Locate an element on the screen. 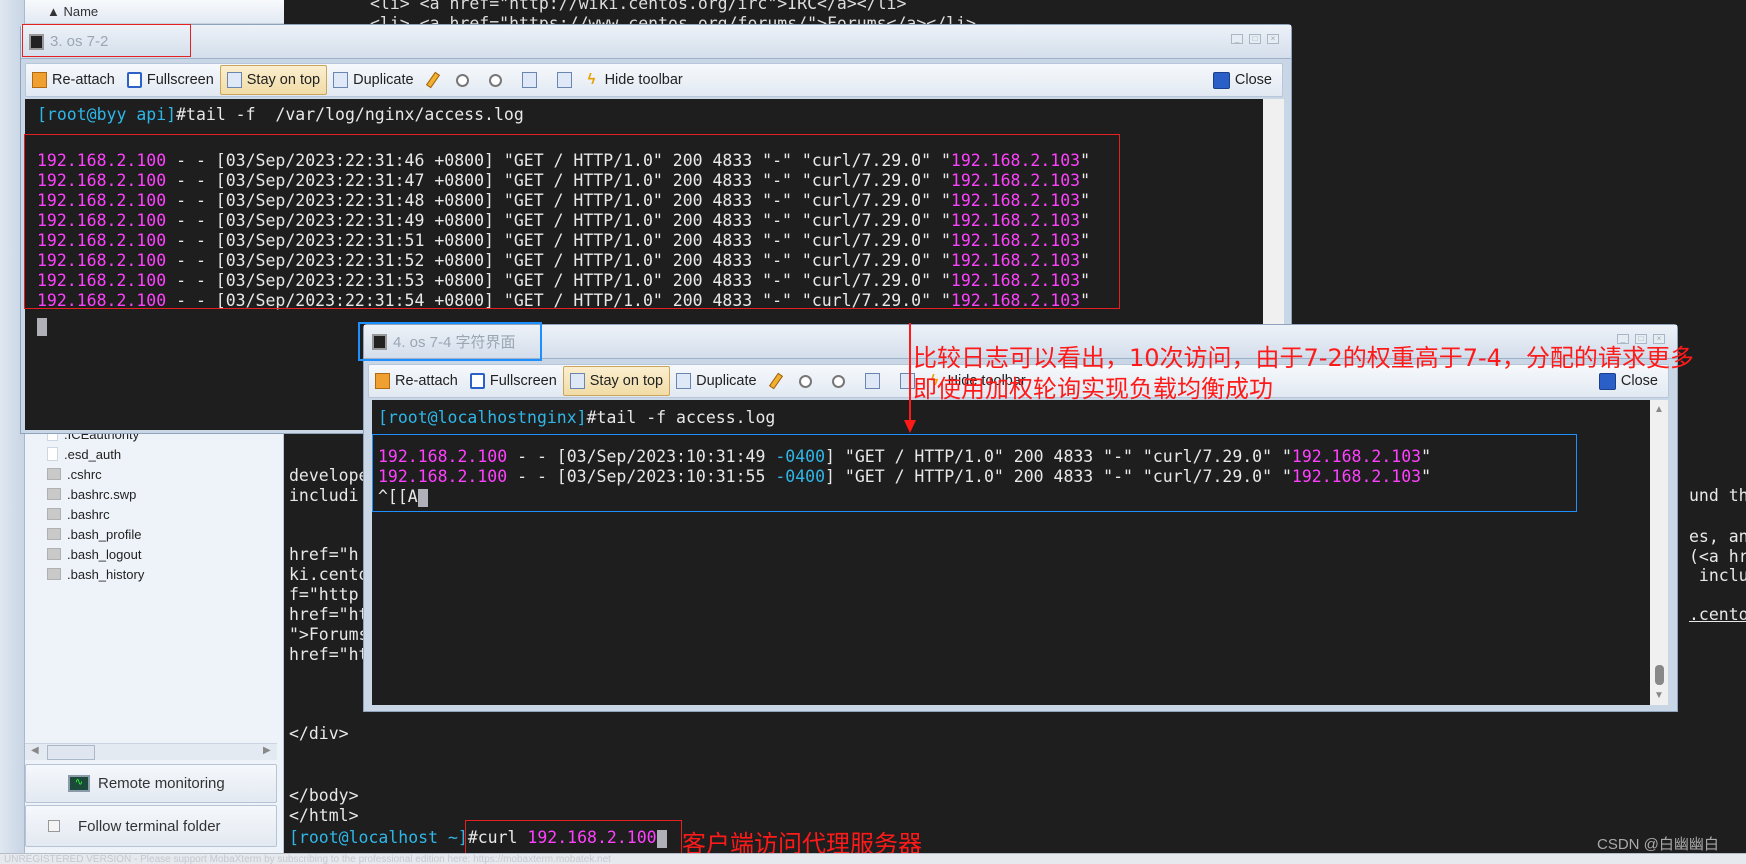 Image resolution: width=1746 pixels, height=864 pixels. bg-line: es, an is located at coordinates (1717, 536).